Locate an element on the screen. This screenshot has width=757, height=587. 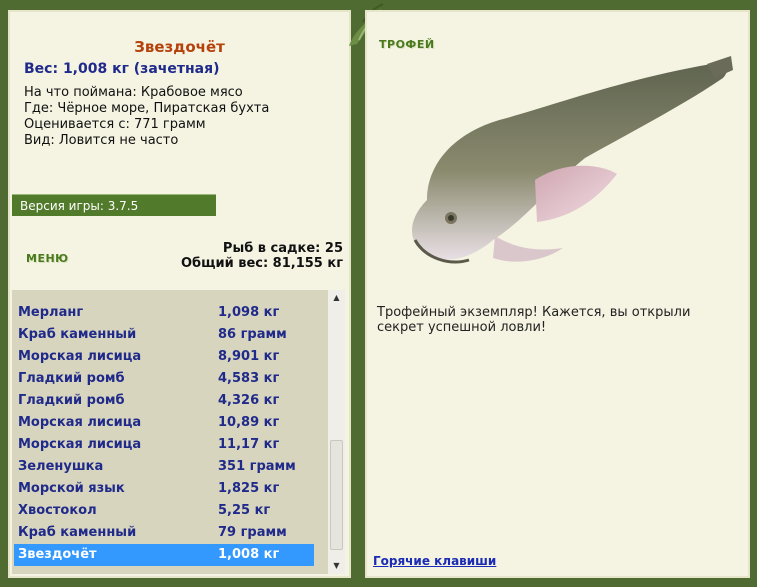
scrollbar-thumb is located at coordinates (336, 495).